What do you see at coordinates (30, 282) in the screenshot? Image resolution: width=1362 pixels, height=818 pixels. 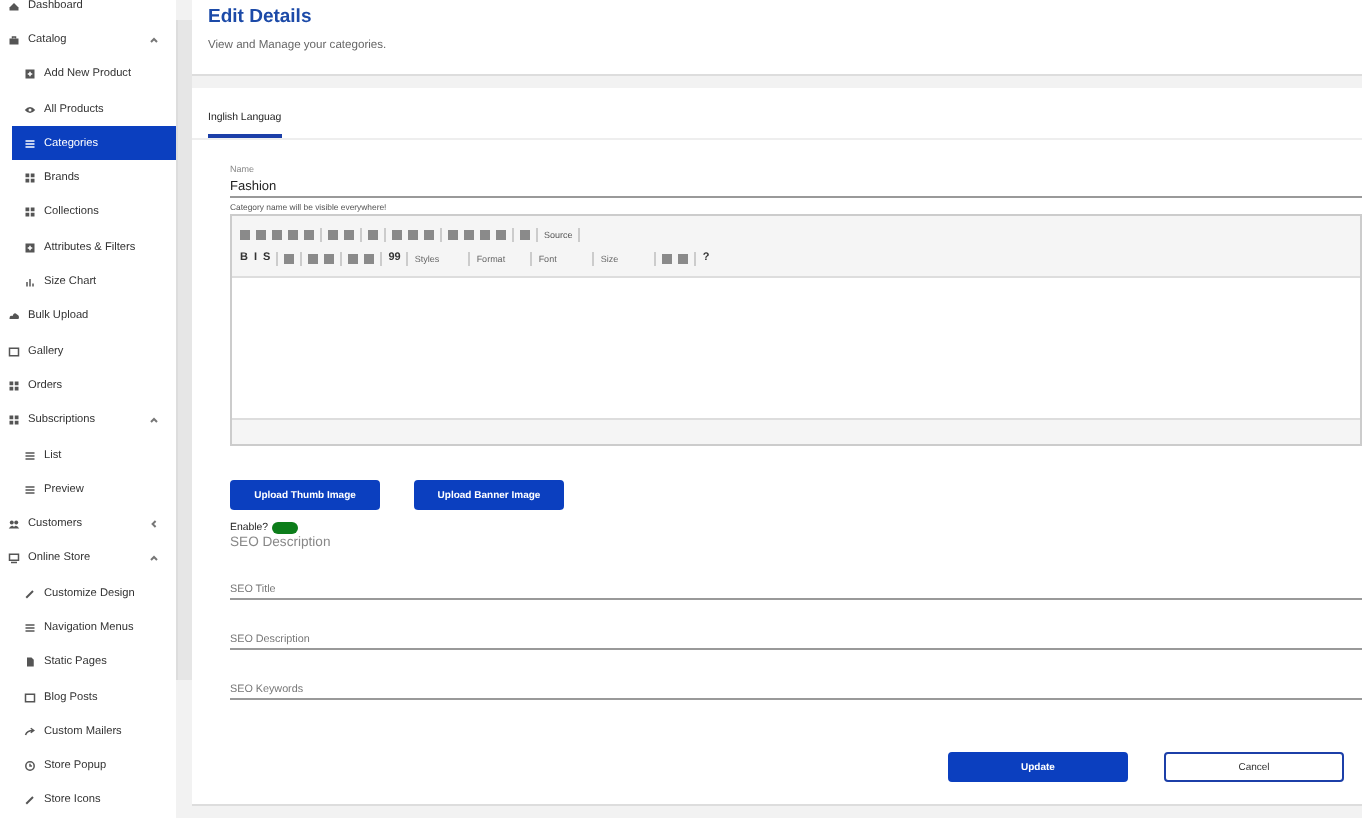 I see `bar-chart-icon` at bounding box center [30, 282].